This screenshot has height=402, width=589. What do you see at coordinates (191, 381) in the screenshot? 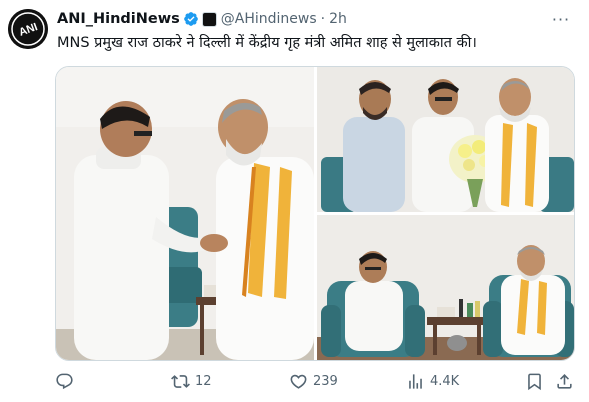
I see `retweet-button: 12` at bounding box center [191, 381].